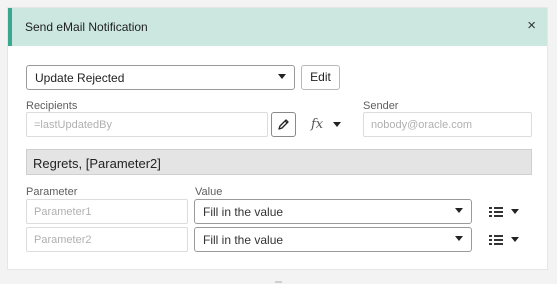 The width and height of the screenshot is (557, 284). I want to click on recipients-input: =lastUpdatedBy, so click(147, 124).